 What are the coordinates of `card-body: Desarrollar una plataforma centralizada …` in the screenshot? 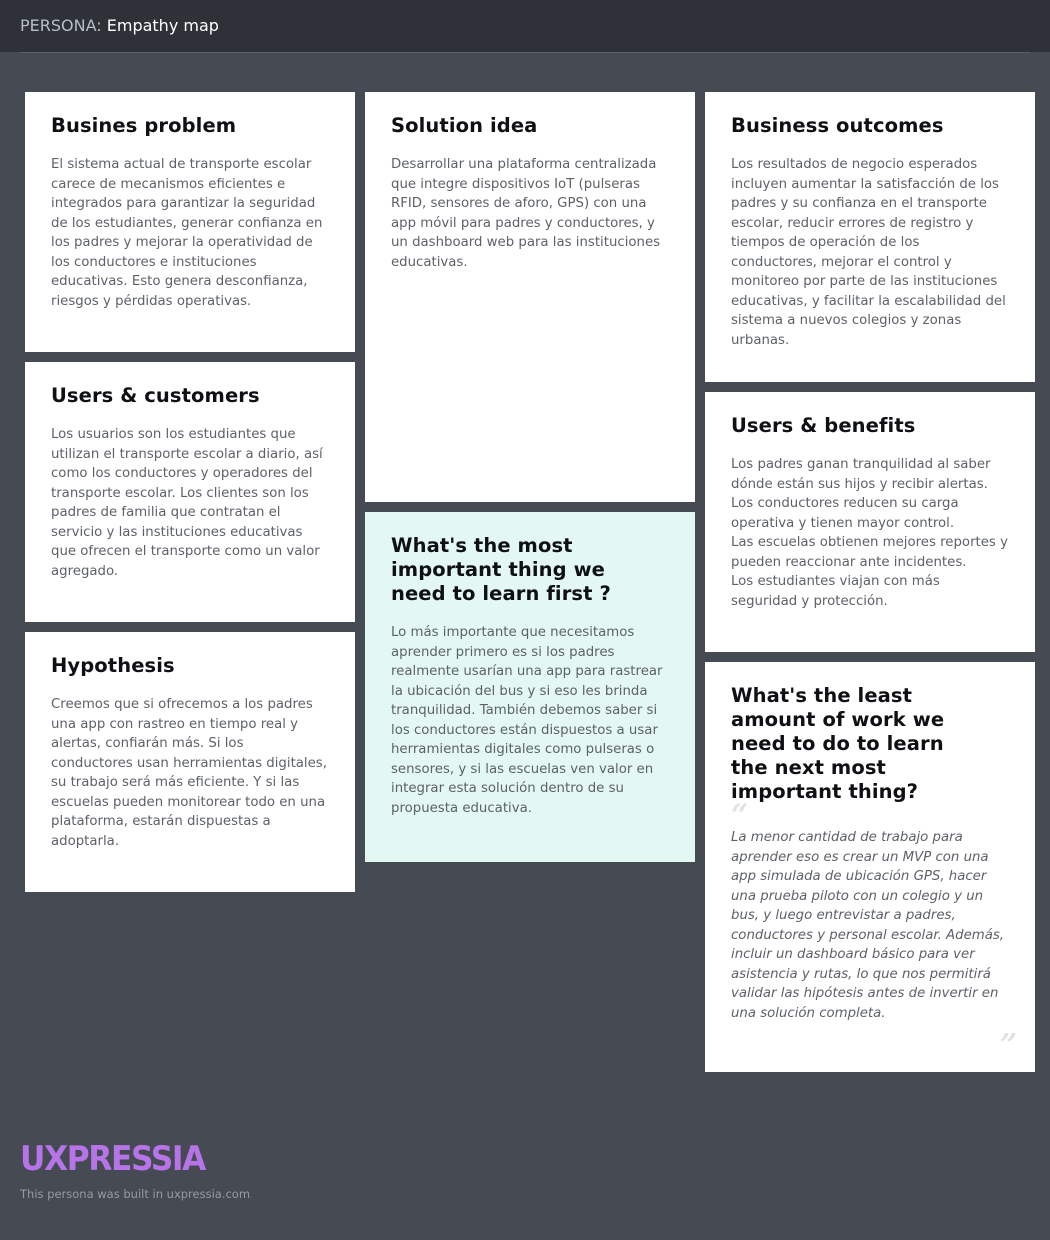 It's located at (526, 213).